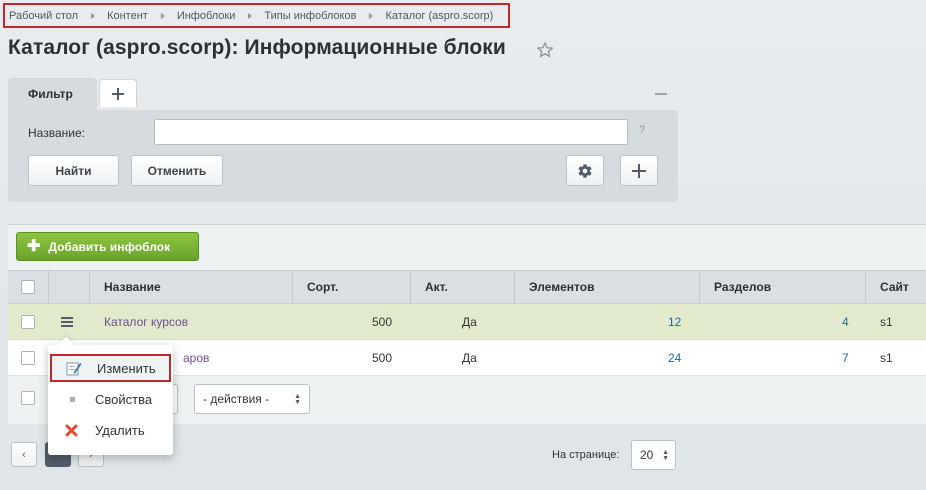 This screenshot has height=490, width=926. Describe the element at coordinates (391, 132) in the screenshot. I see `name-filter-input` at that location.